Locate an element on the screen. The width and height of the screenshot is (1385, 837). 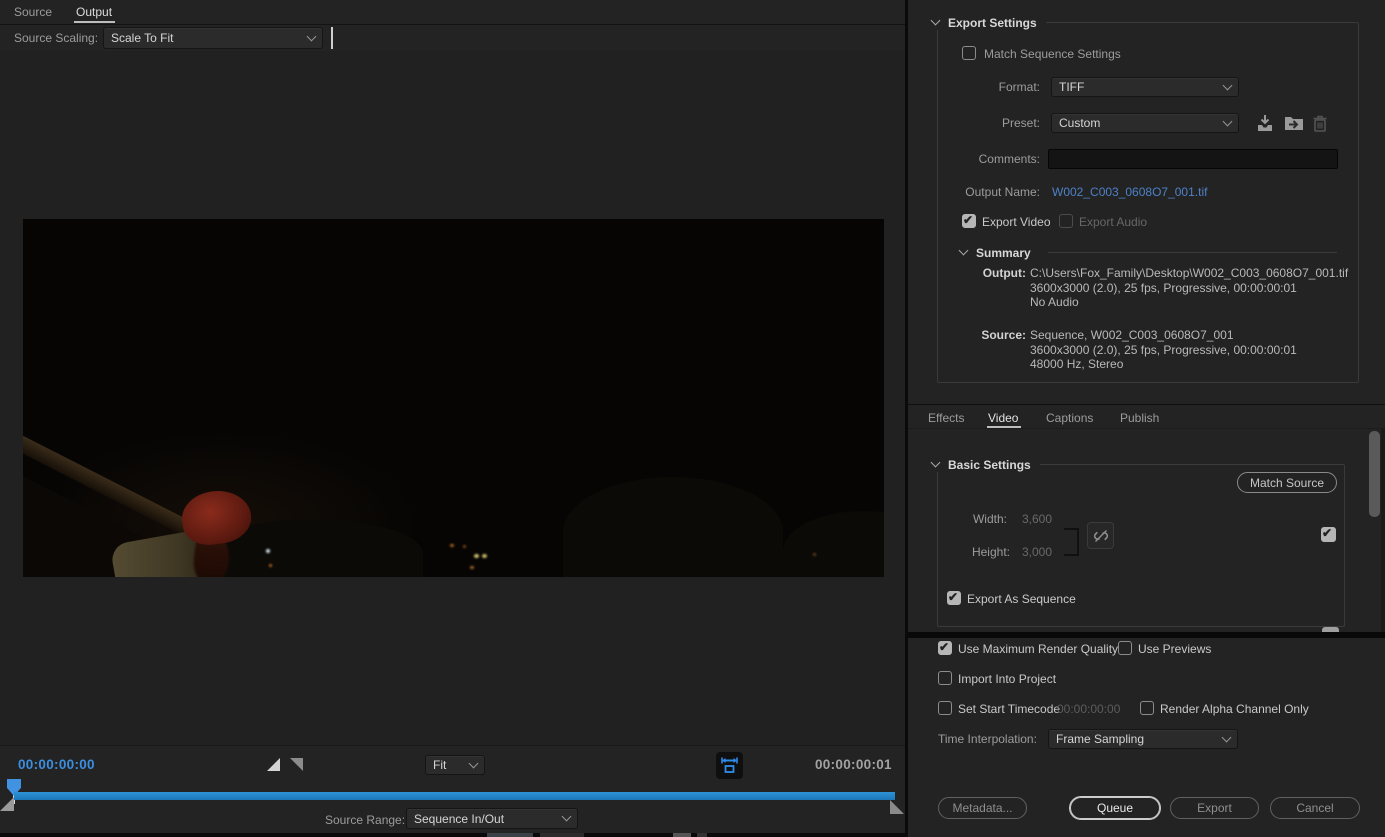
tab-captions: Captions is located at coordinates (1069, 418).